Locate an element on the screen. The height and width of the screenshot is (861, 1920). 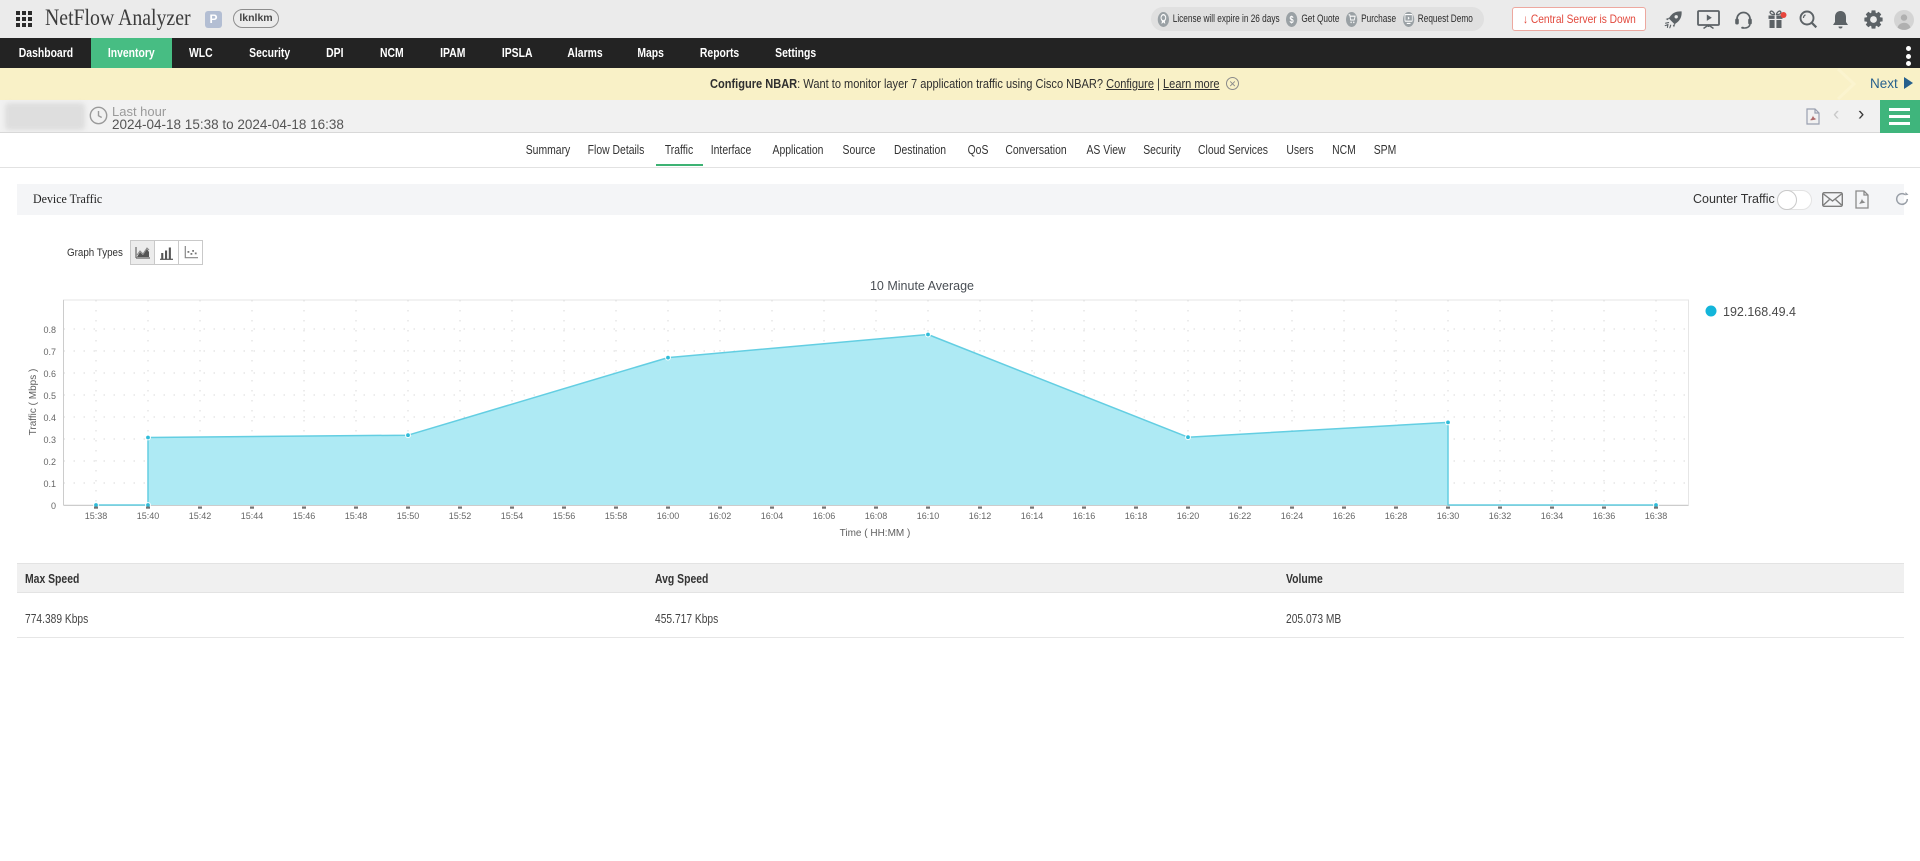
svg-text: 16:06 is located at coordinates (824, 516).